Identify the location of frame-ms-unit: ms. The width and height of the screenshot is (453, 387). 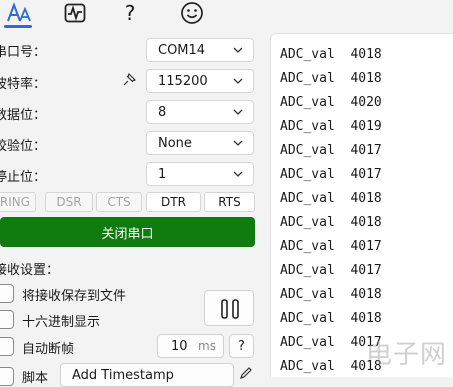
(207, 346).